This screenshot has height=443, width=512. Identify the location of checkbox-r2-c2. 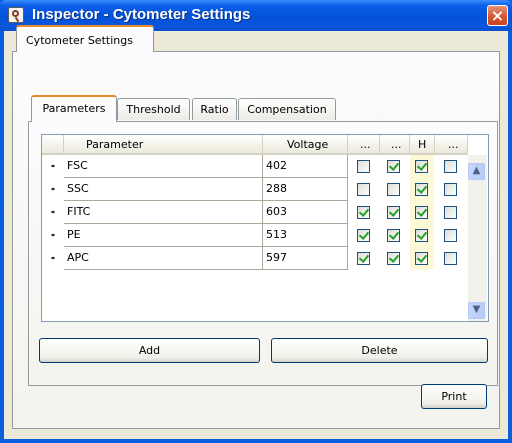
(393, 189).